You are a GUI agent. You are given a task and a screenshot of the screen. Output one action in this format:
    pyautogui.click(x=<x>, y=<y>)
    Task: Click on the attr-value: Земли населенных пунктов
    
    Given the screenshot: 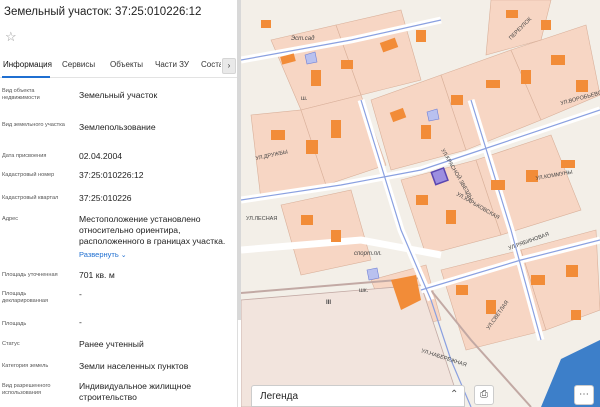 What is the action you would take?
    pyautogui.click(x=134, y=366)
    